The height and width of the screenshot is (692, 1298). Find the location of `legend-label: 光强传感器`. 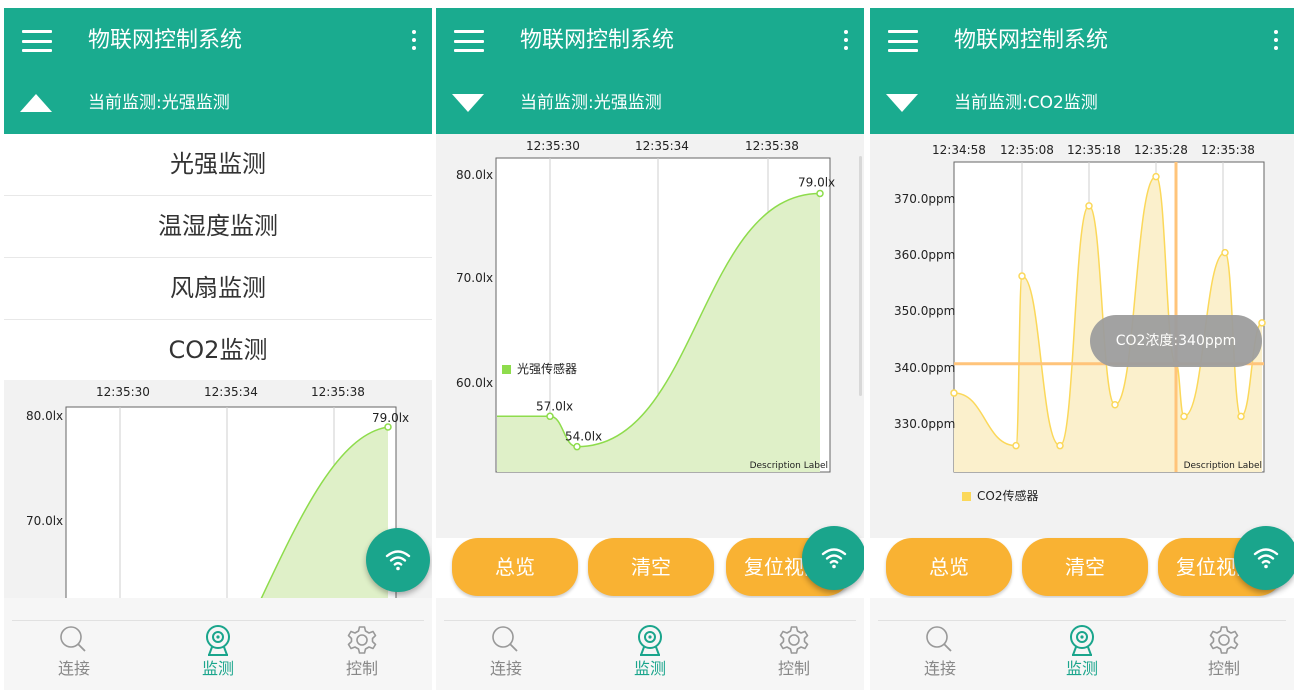

legend-label: 光强传感器 is located at coordinates (547, 369).